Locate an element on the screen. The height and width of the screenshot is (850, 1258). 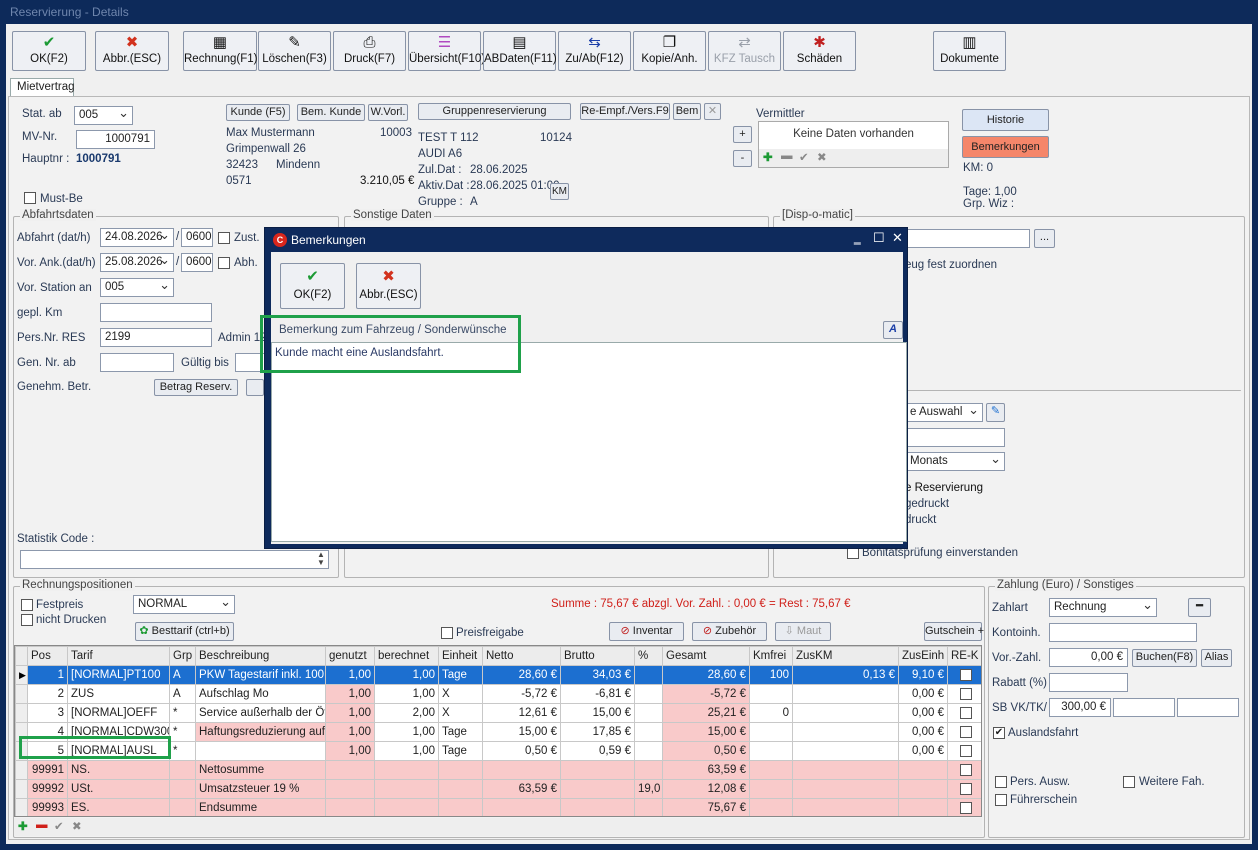
column-header: ZusKM is located at coordinates (845, 656).